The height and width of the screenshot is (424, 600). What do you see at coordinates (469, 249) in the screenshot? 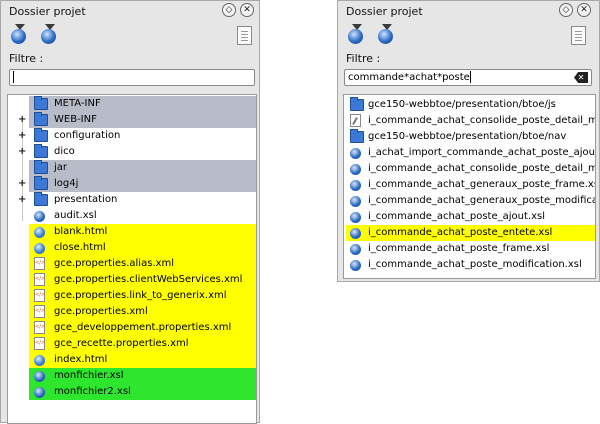
I see `tree-file-row: i_commande_achat_poste_frame.xsl` at bounding box center [469, 249].